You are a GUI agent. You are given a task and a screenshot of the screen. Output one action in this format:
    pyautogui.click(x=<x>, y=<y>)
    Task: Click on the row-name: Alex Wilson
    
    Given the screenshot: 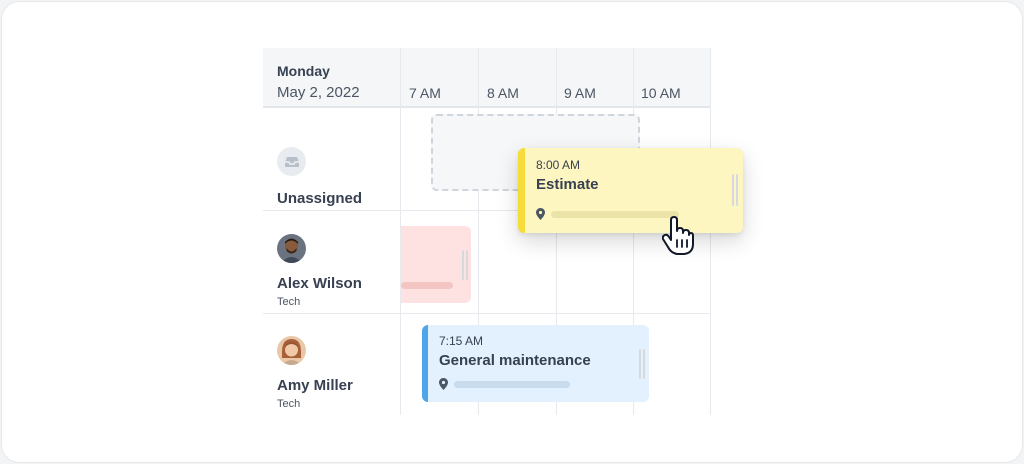 What is the action you would take?
    pyautogui.click(x=319, y=283)
    